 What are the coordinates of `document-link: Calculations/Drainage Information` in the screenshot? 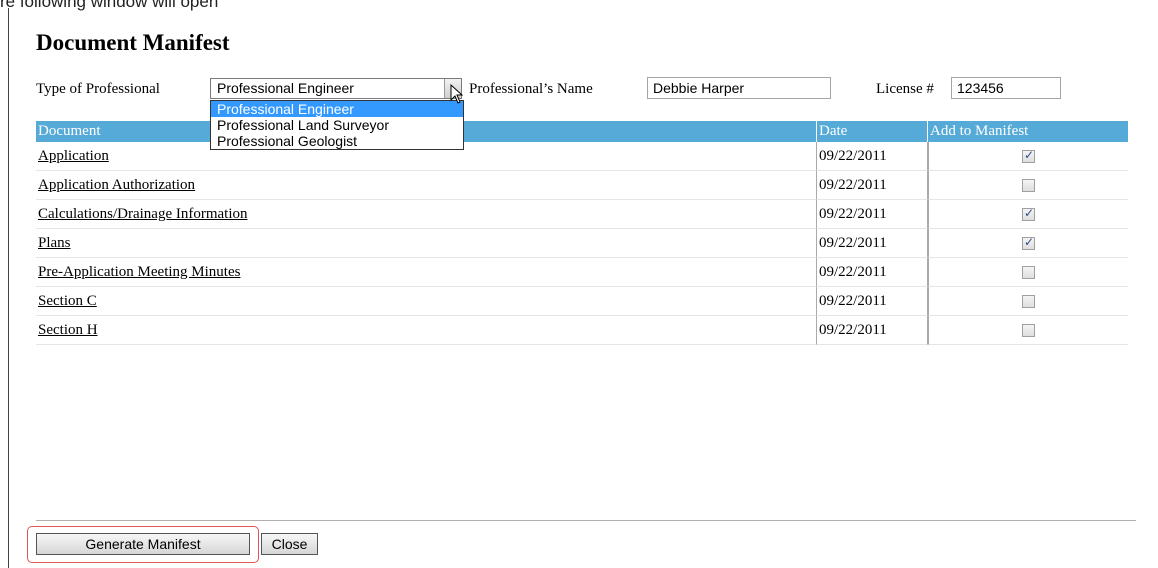 It's located at (143, 214).